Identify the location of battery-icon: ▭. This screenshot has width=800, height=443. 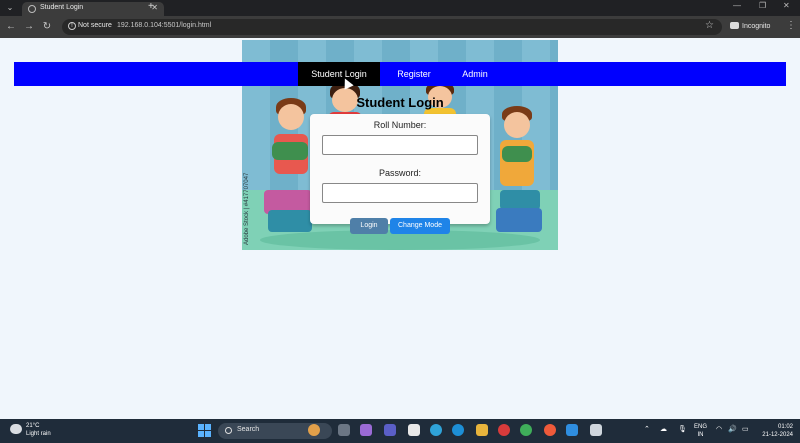
(745, 429).